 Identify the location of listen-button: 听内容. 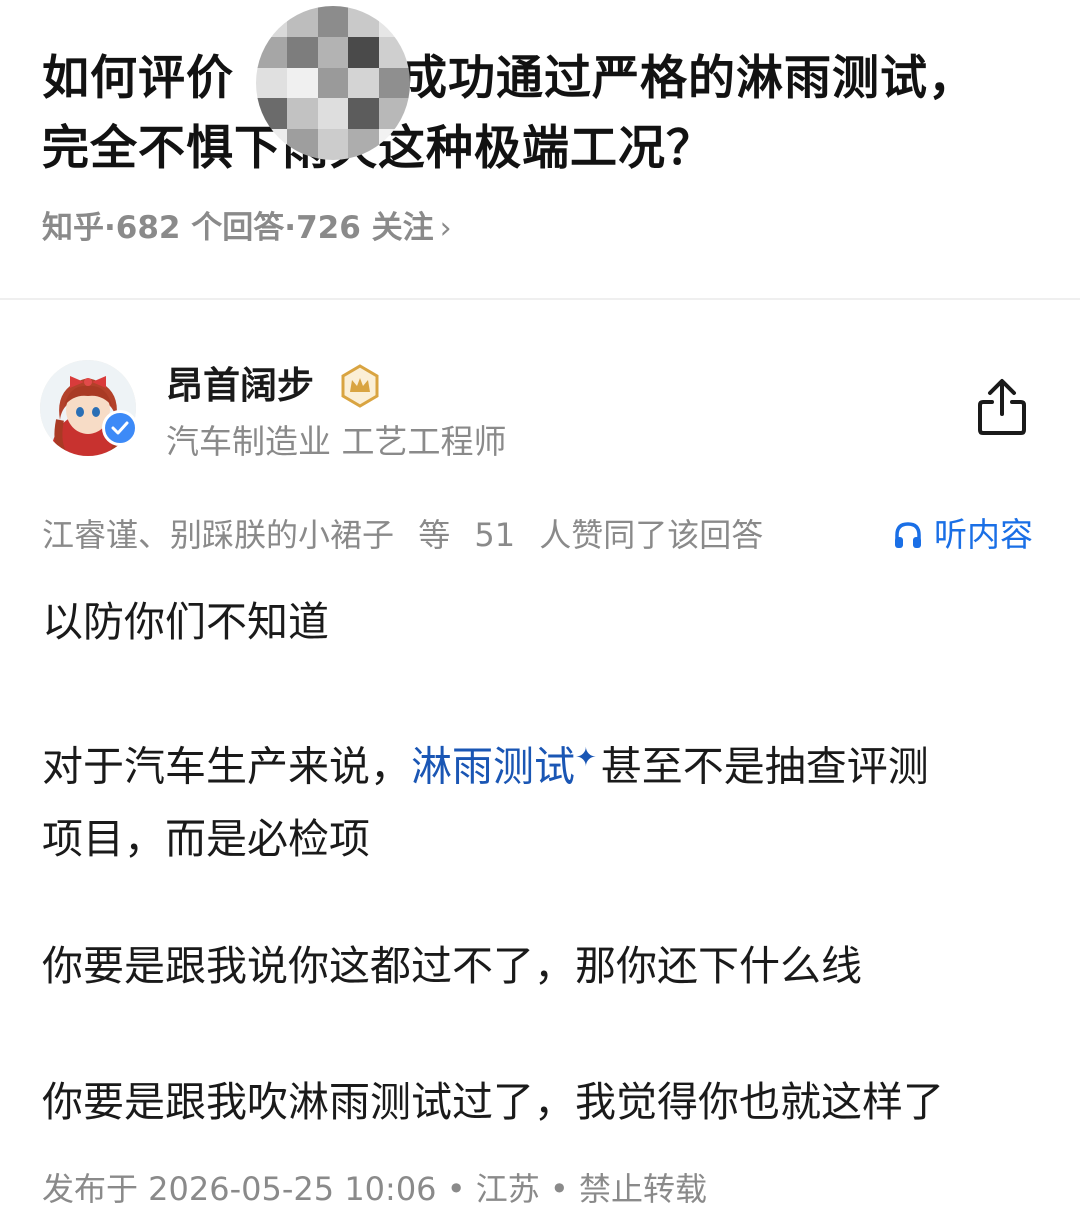
(962, 535).